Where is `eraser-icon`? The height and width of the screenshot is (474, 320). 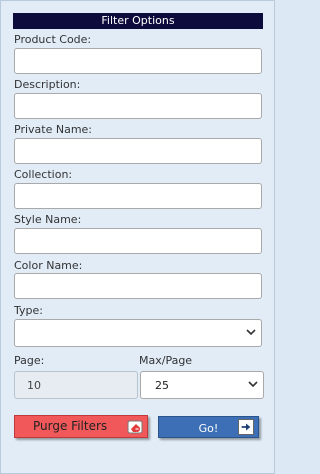 eraser-icon is located at coordinates (135, 427).